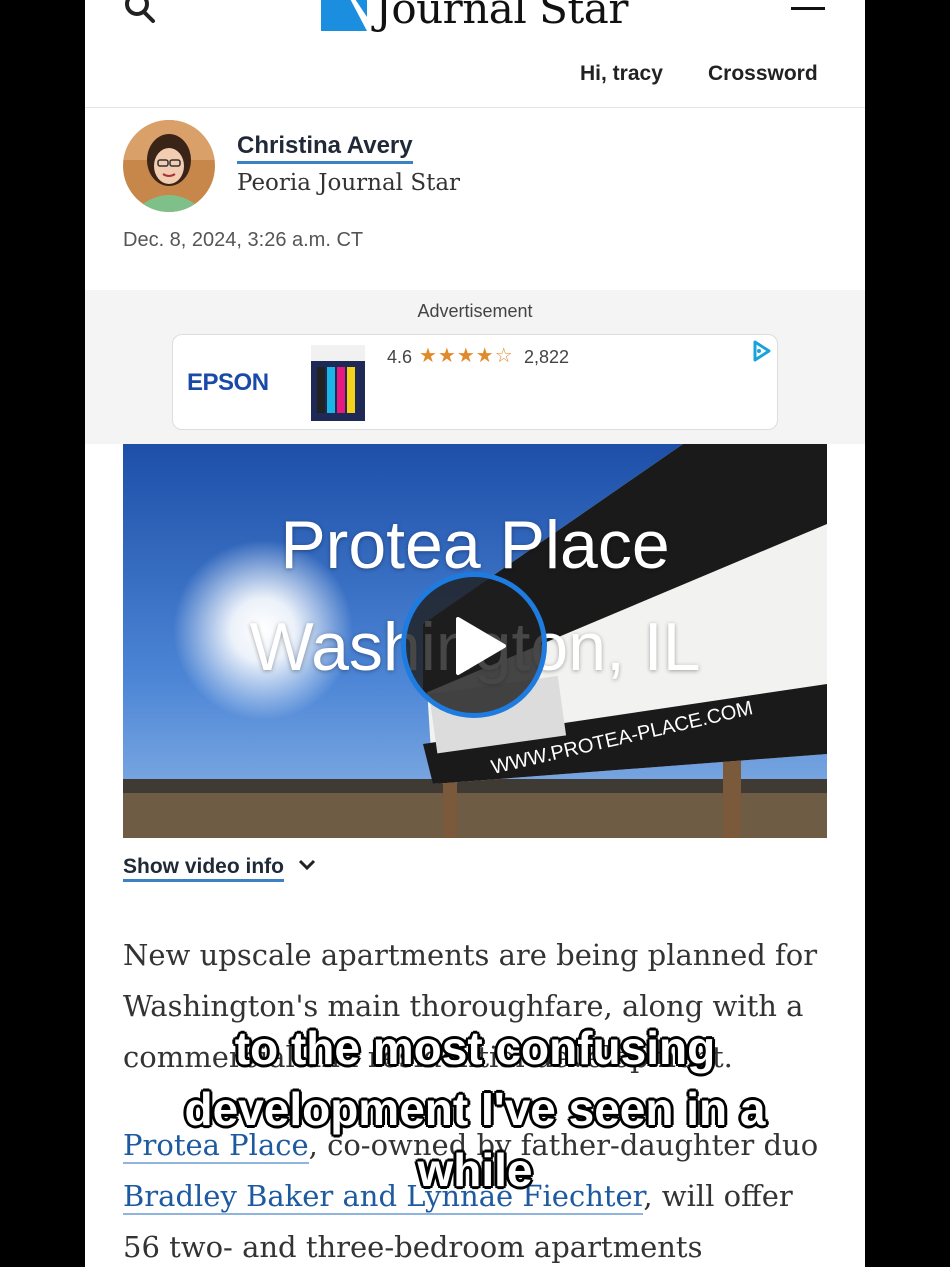 Image resolution: width=950 pixels, height=1267 pixels. Describe the element at coordinates (621, 74) in the screenshot. I see `user-account-link: Hi, tracy` at that location.